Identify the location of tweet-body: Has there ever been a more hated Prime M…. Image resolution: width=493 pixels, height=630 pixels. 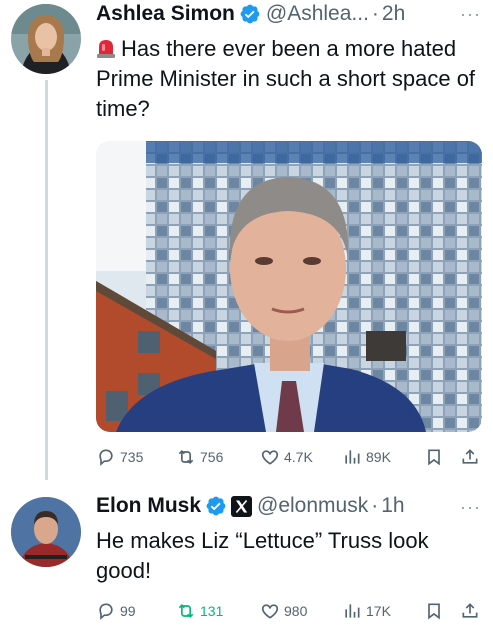
(286, 78).